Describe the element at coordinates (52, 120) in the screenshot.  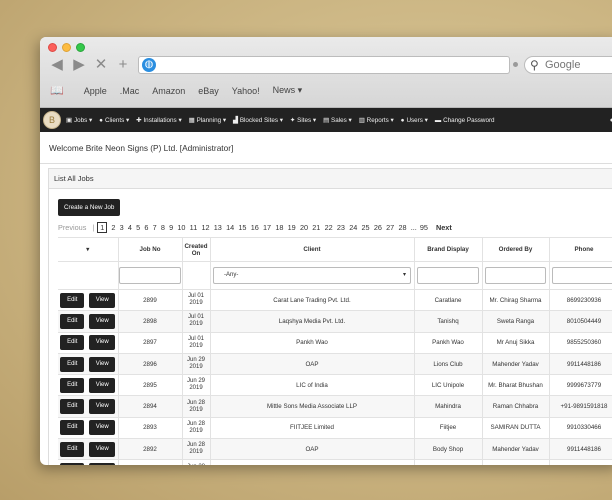
I see `company-logo: B` at that location.